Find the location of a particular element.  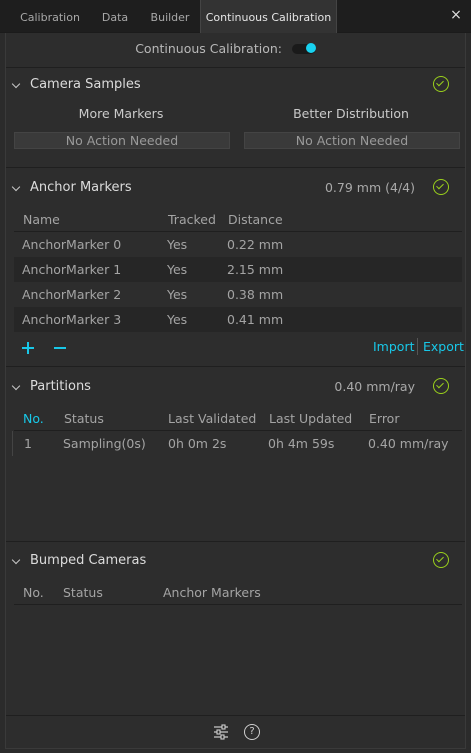

anchor-markers-summary: 0.79 mm (4/4) is located at coordinates (369, 187).